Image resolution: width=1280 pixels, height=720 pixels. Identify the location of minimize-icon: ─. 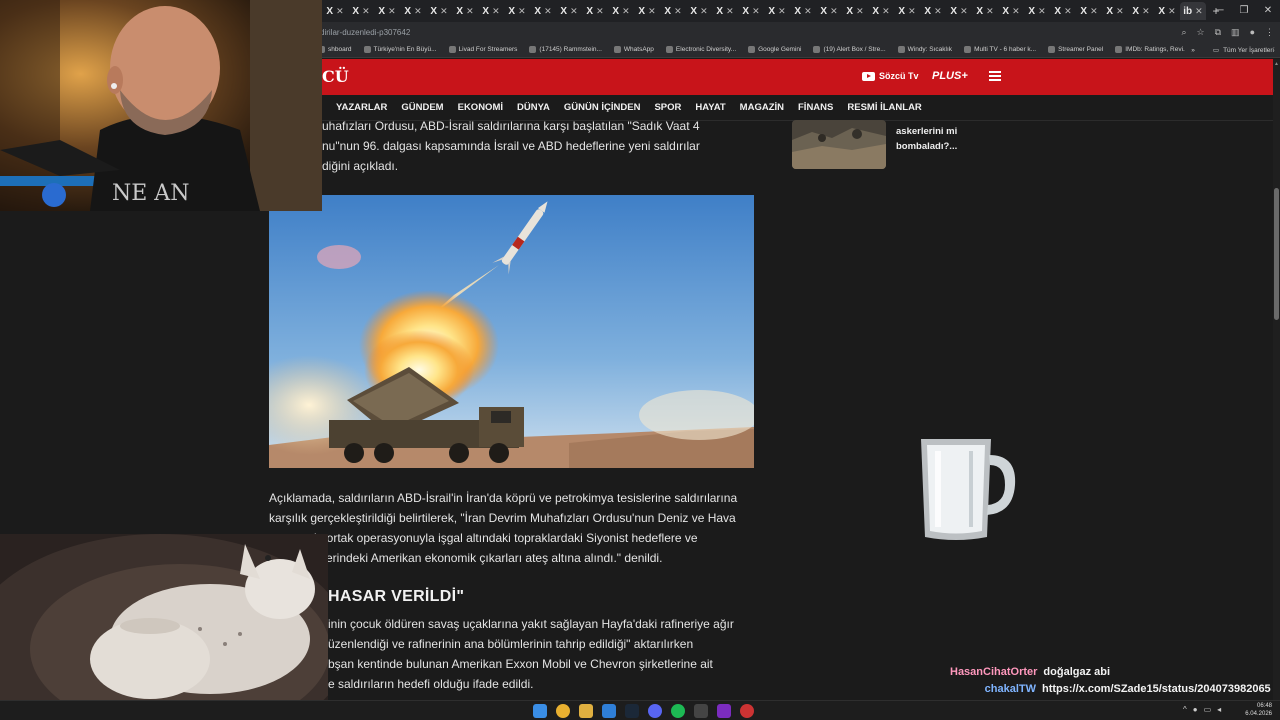
(1220, 11).